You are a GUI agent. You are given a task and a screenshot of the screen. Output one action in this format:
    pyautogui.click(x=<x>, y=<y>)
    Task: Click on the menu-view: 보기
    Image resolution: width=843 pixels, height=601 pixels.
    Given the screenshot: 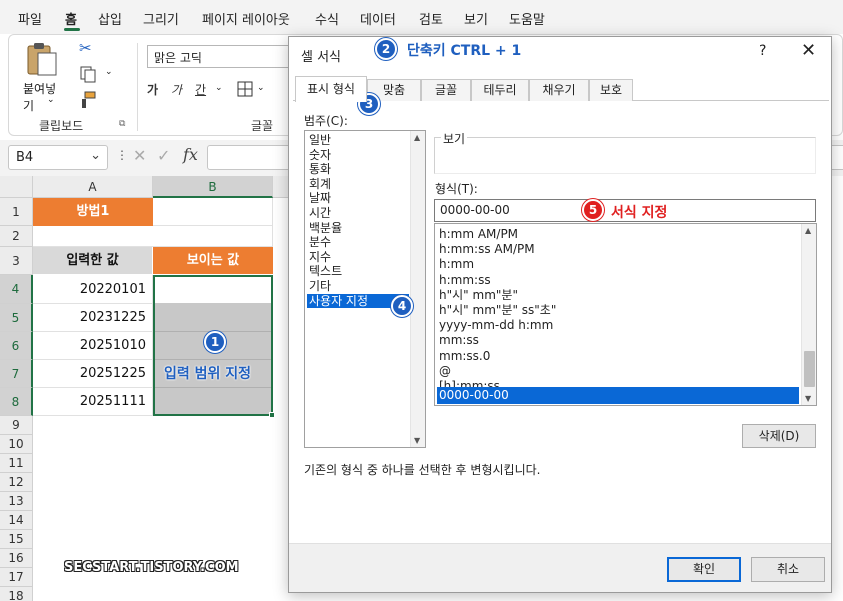 What is the action you would take?
    pyautogui.click(x=476, y=18)
    